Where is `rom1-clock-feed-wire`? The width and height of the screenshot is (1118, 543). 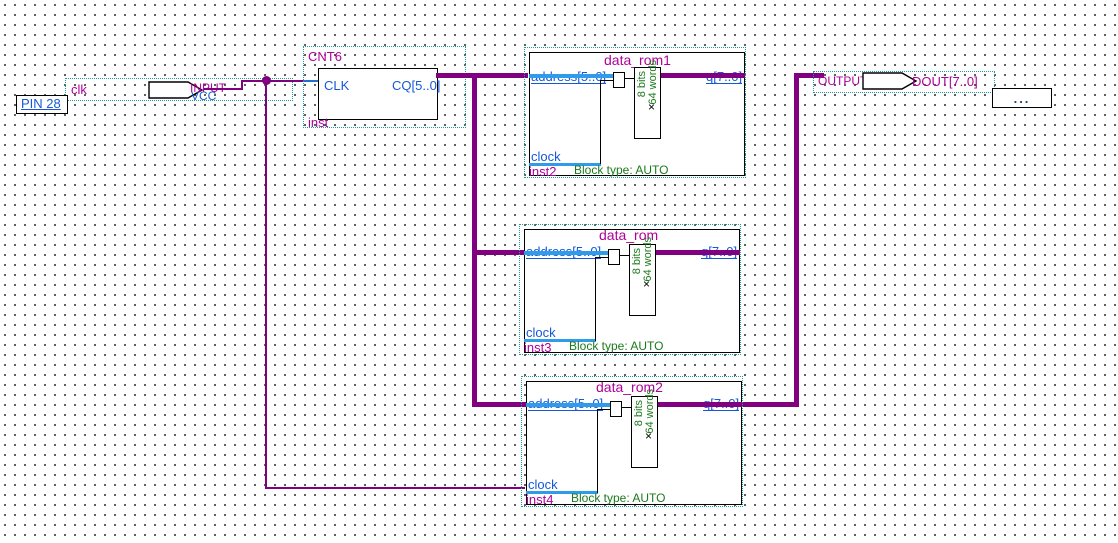 rom1-clock-feed-wire is located at coordinates (600, 122).